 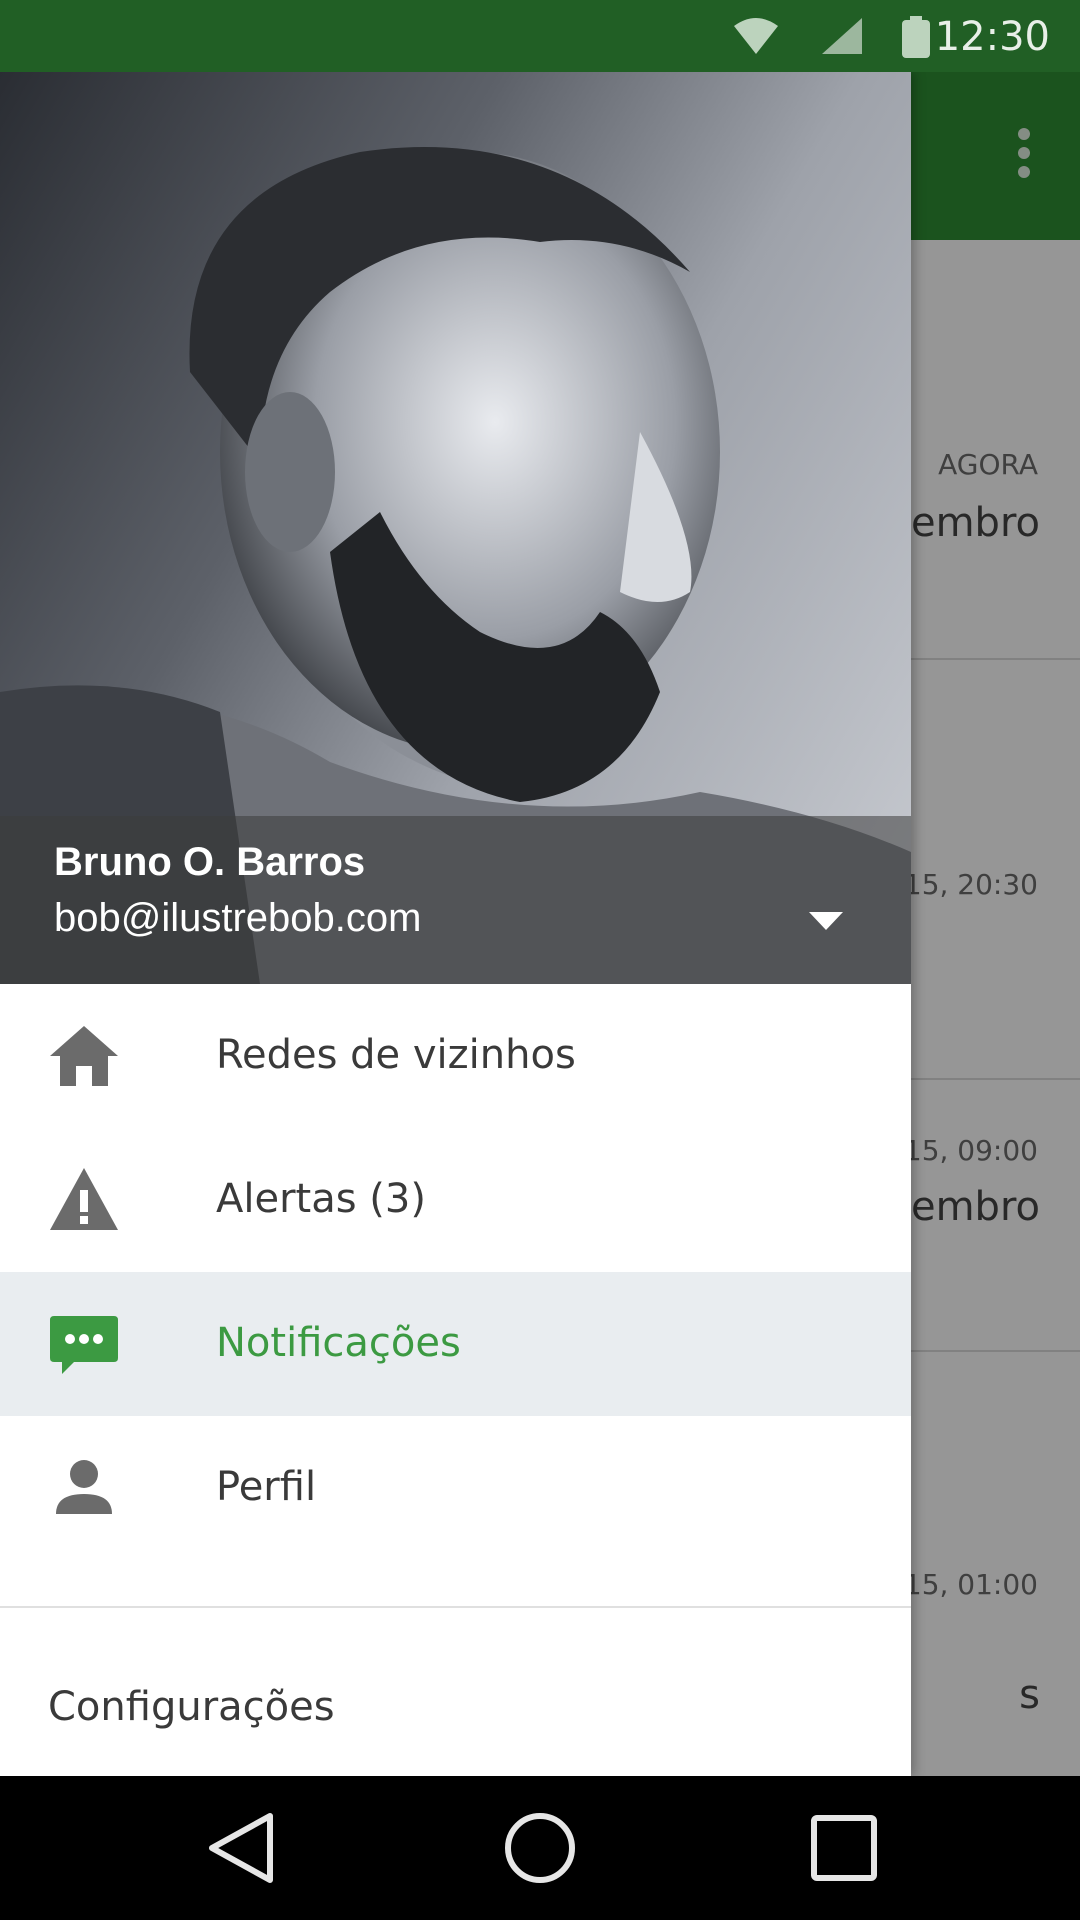 I want to click on user-email: bob@ilustrebob.com, so click(x=238, y=918).